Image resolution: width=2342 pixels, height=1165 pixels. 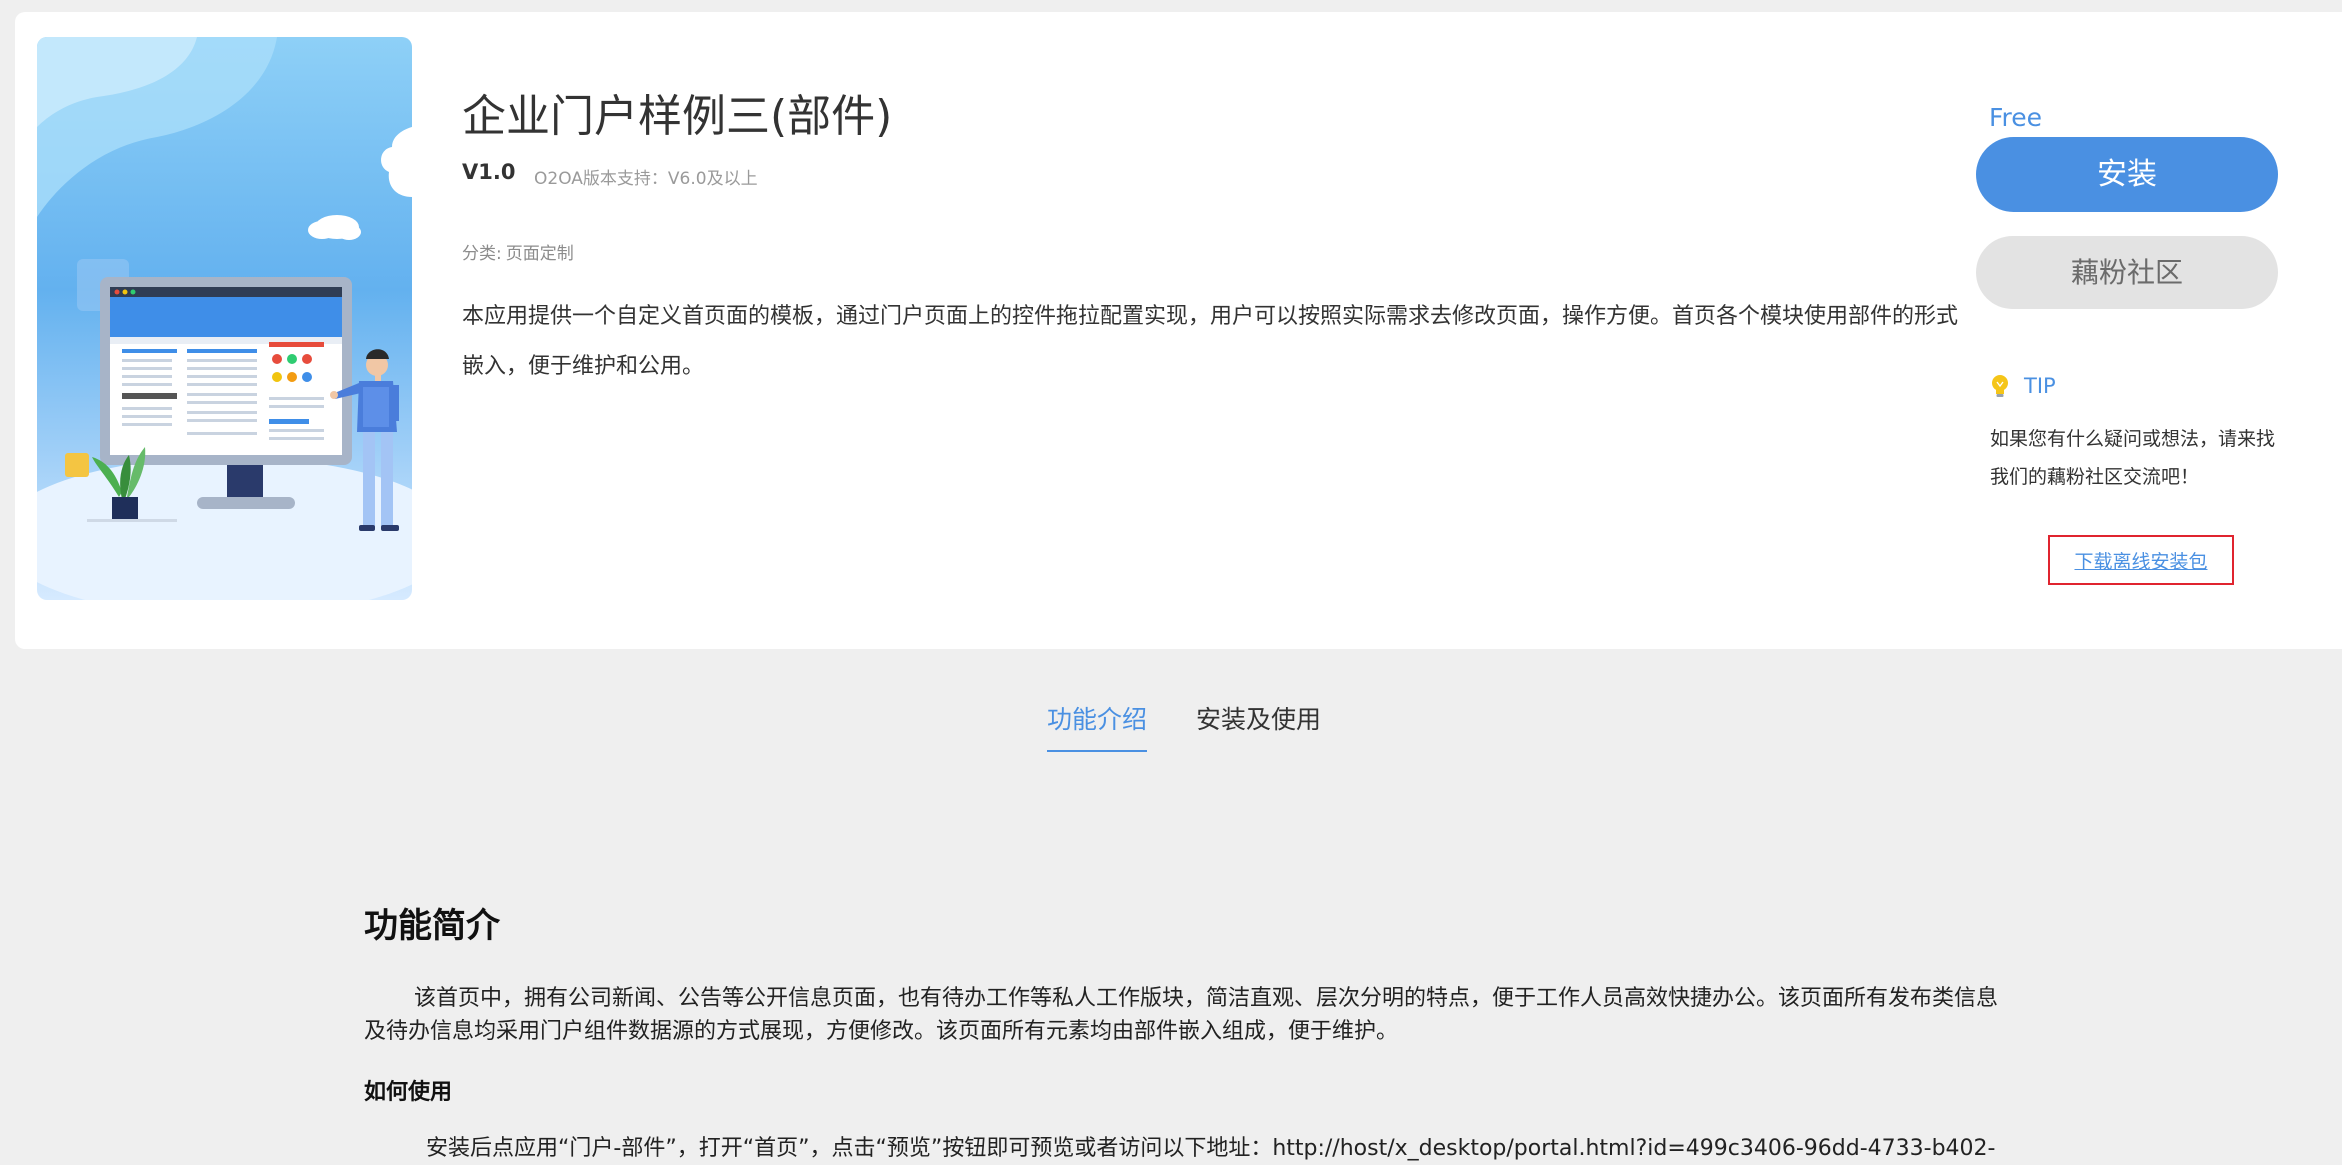 What do you see at coordinates (2133, 458) in the screenshot?
I see `tip-text: 如果您有什么疑问或想法，请来找我们的藕粉社区交流吧！` at bounding box center [2133, 458].